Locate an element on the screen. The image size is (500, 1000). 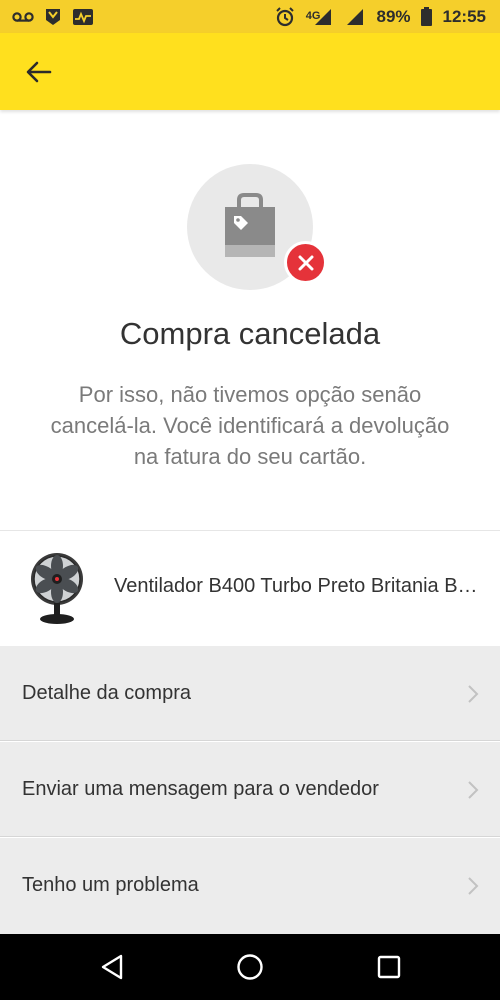
nav-home-button is located at coordinates (250, 967).